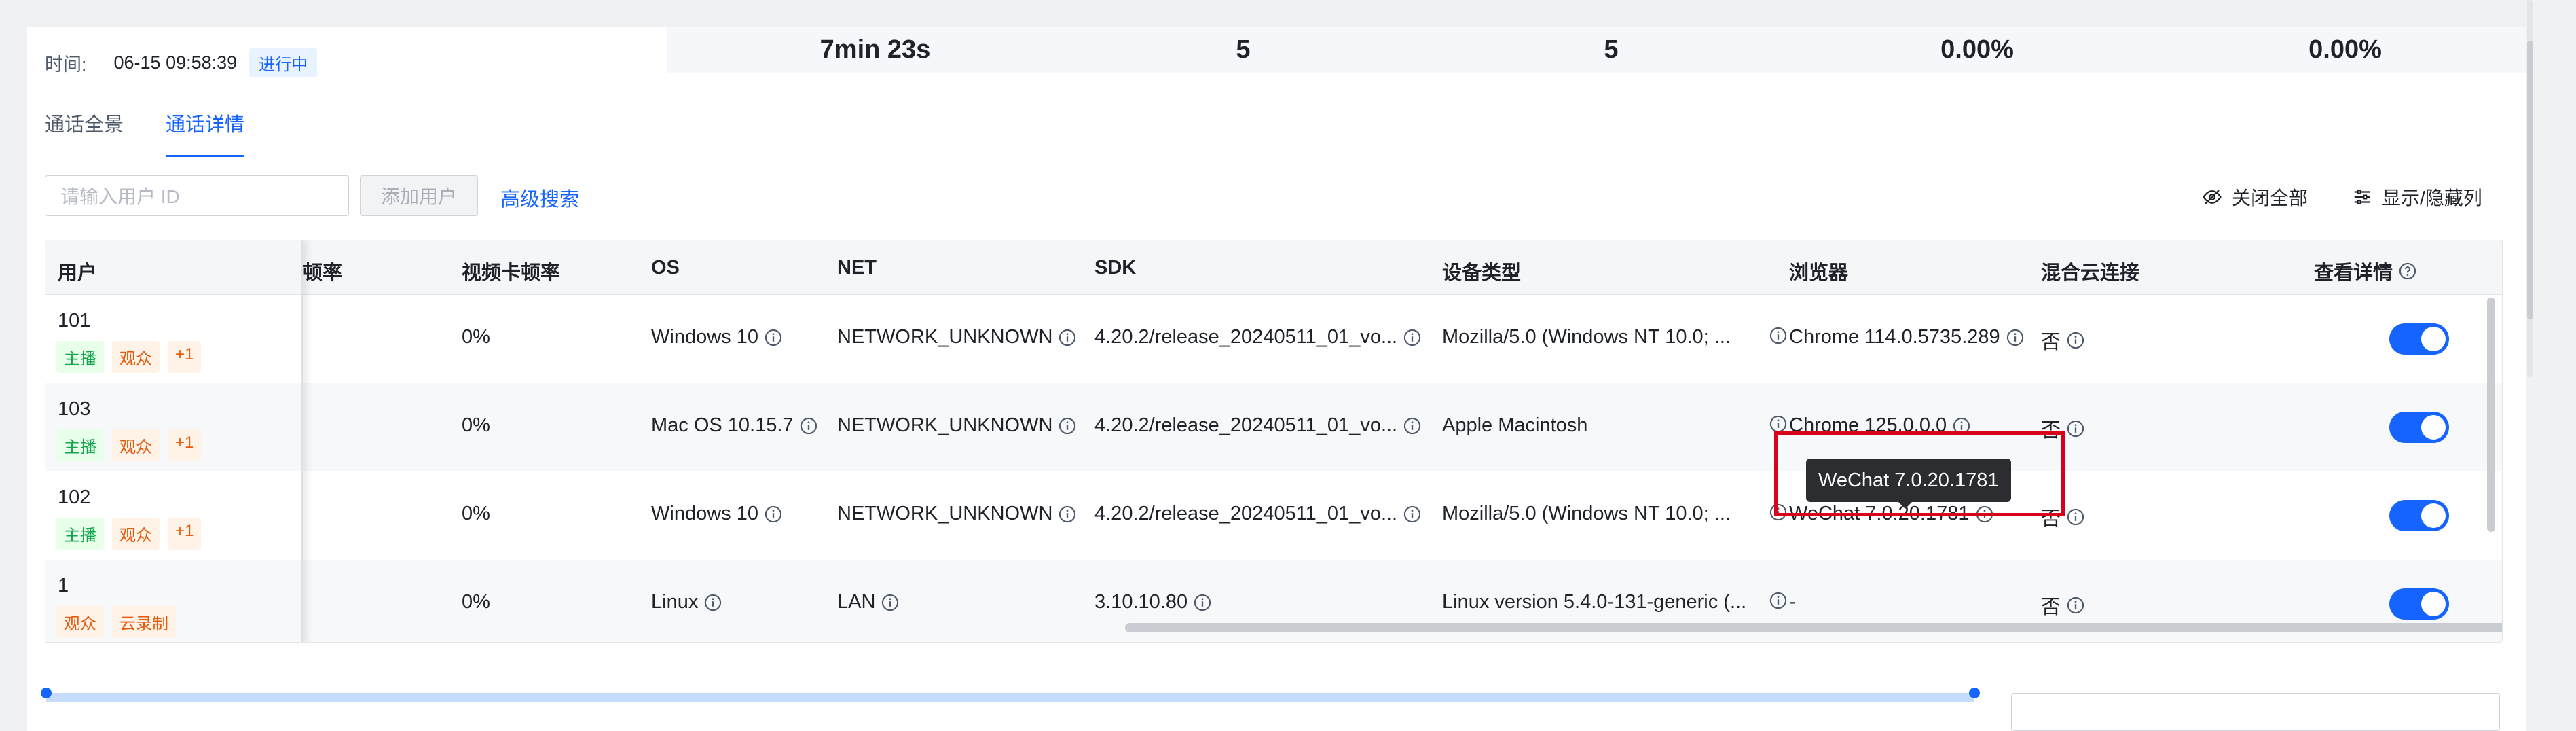 Image resolution: width=2576 pixels, height=731 pixels. Describe the element at coordinates (1974, 693) in the screenshot. I see `timeline-end-handle` at that location.